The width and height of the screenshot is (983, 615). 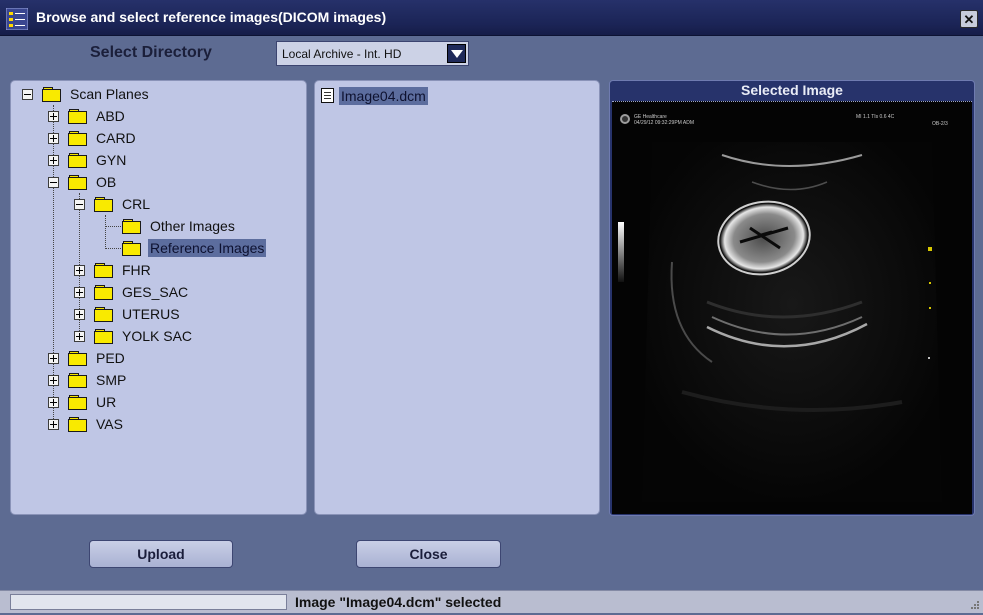 I want to click on tree-item-label: UR, so click(x=106, y=402).